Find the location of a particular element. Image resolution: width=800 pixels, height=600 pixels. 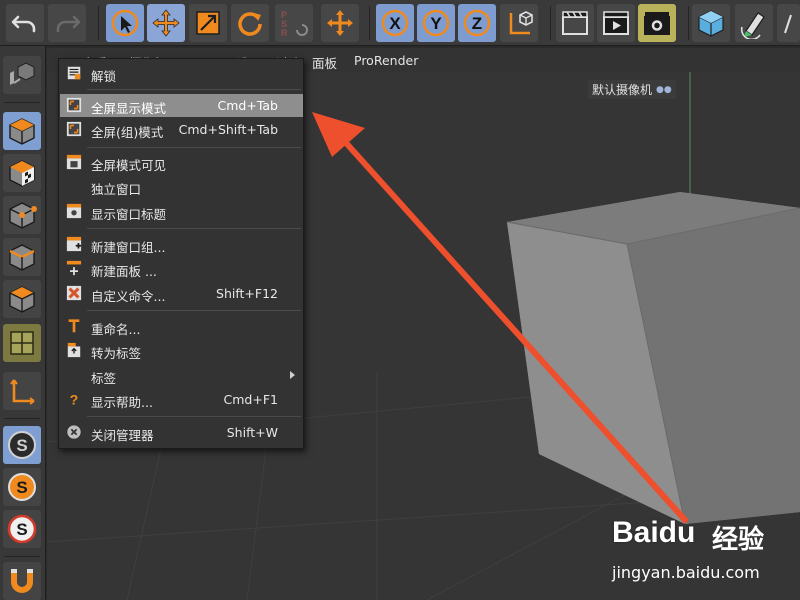

axis-icon is located at coordinates (22, 392).